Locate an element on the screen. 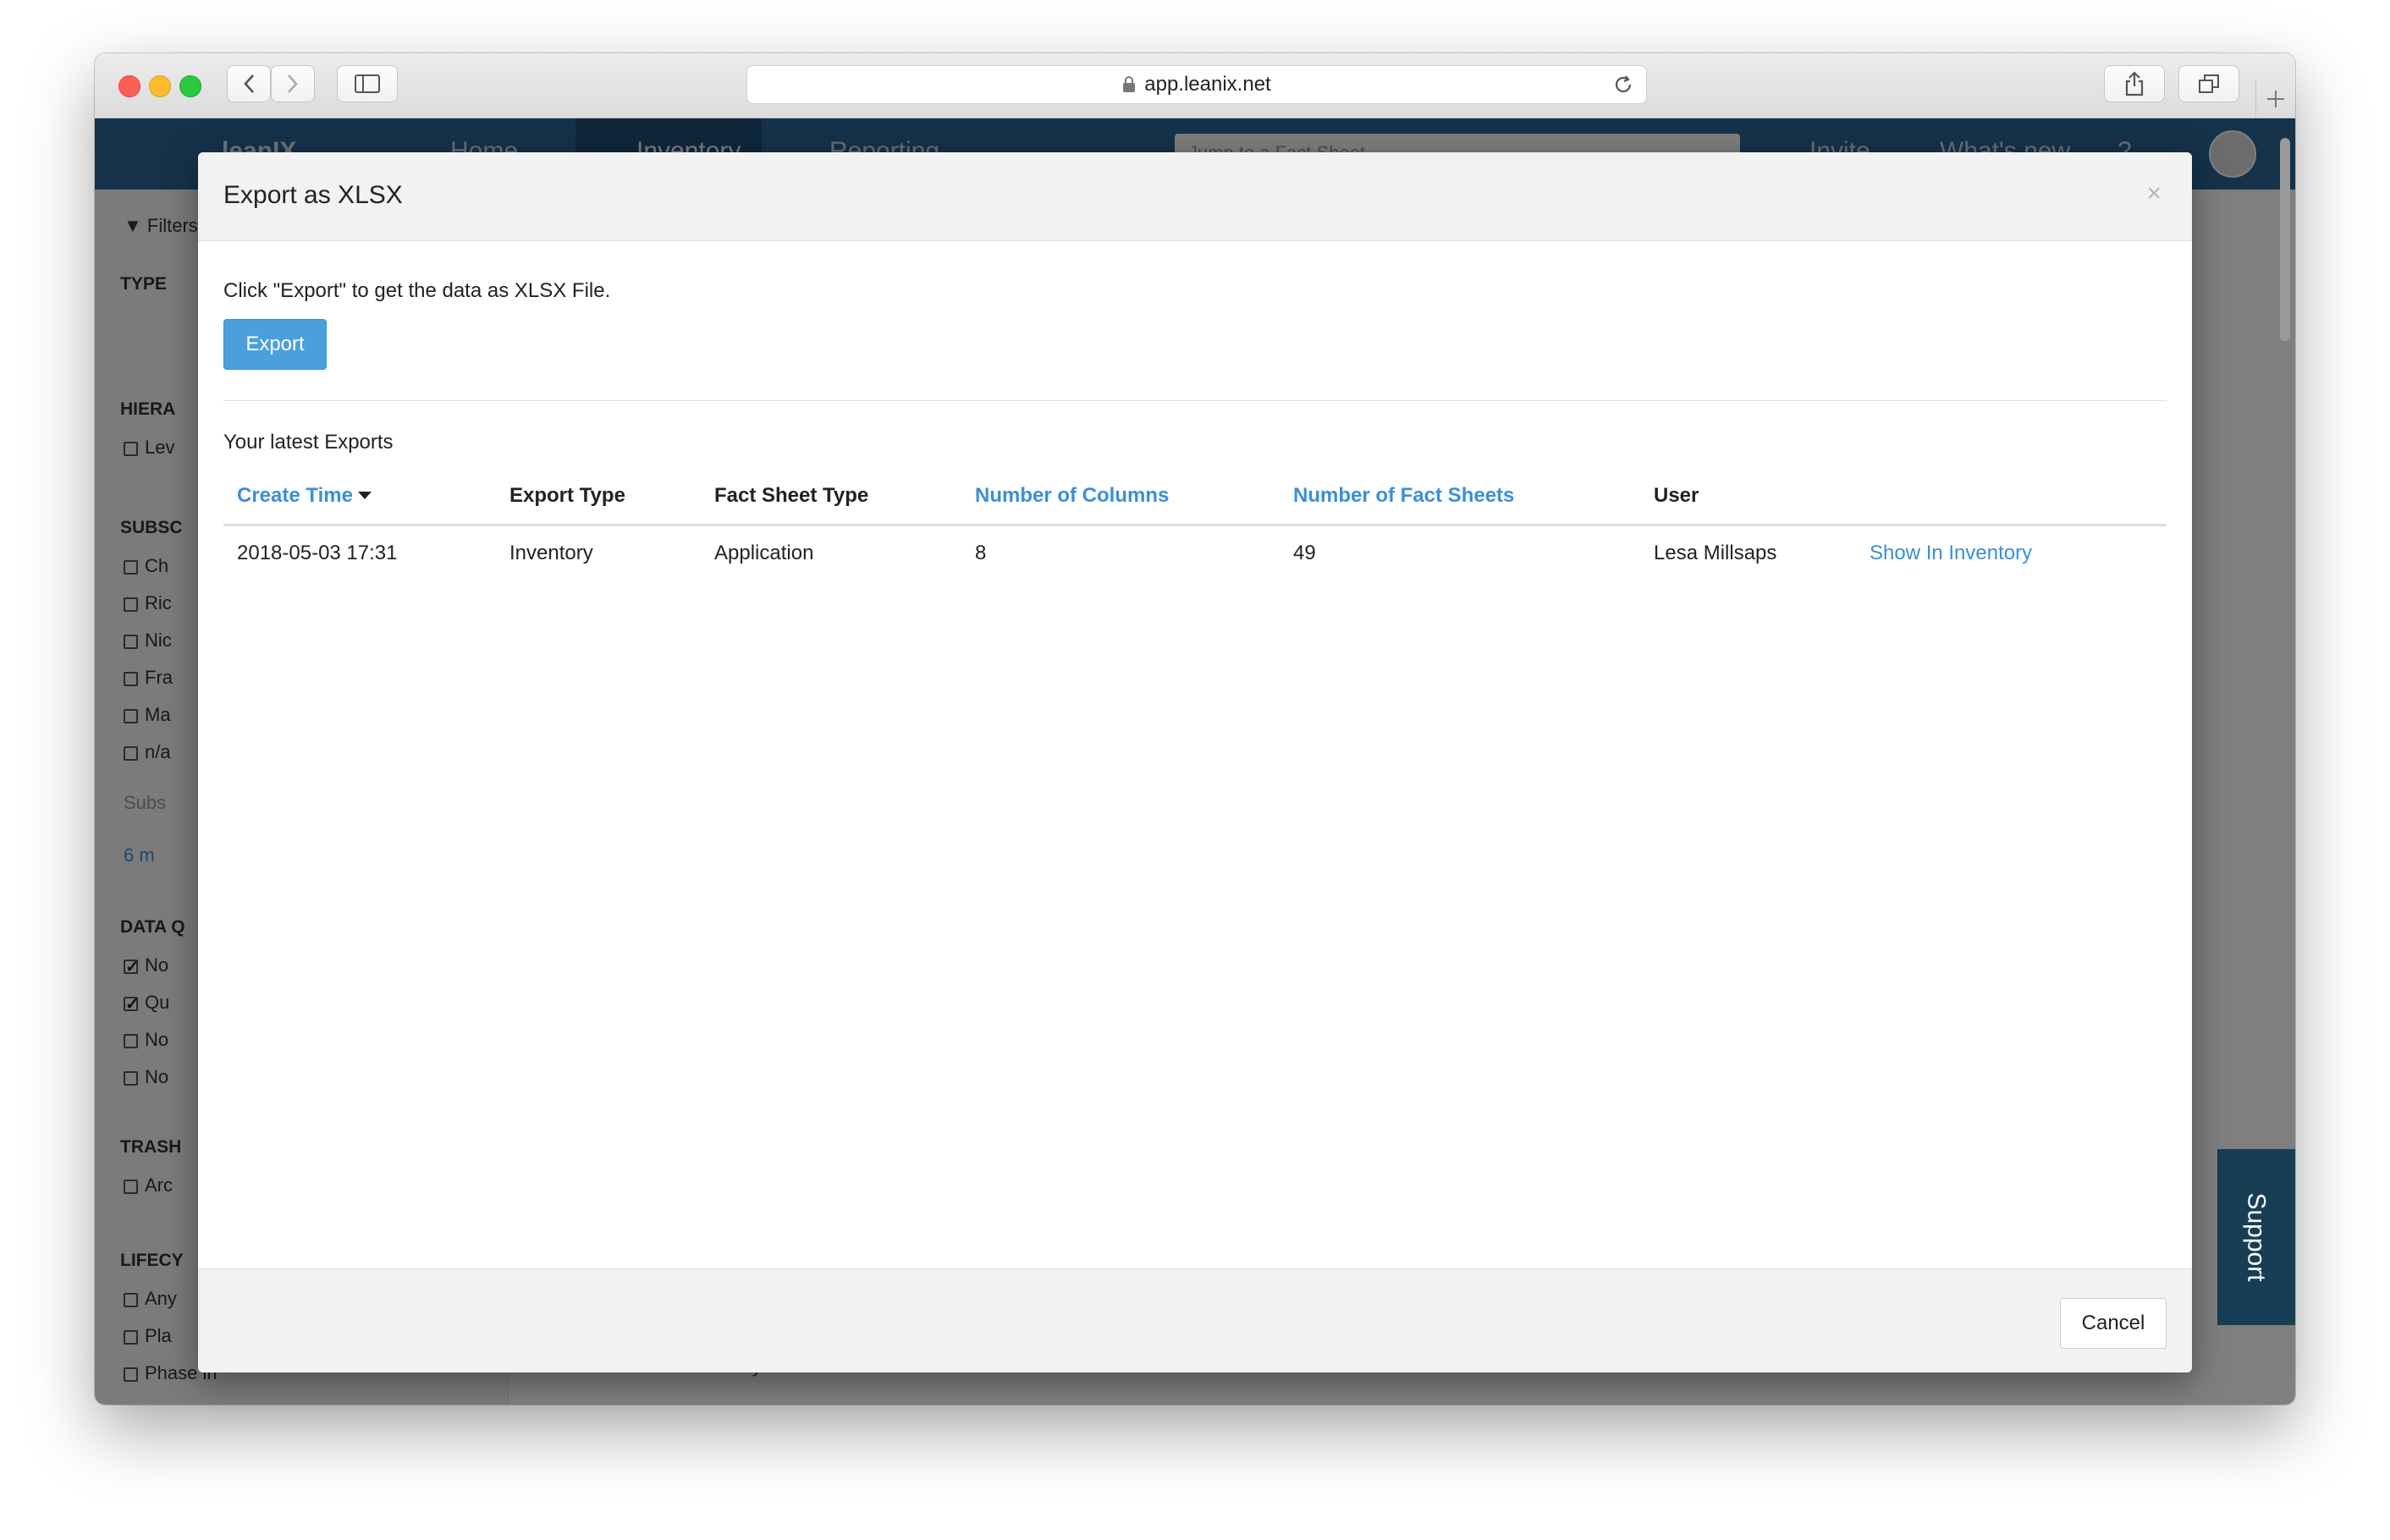 Image resolution: width=2390 pixels, height=1540 pixels. column-header-fact-sheet-type: Fact Sheet Type is located at coordinates (792, 495).